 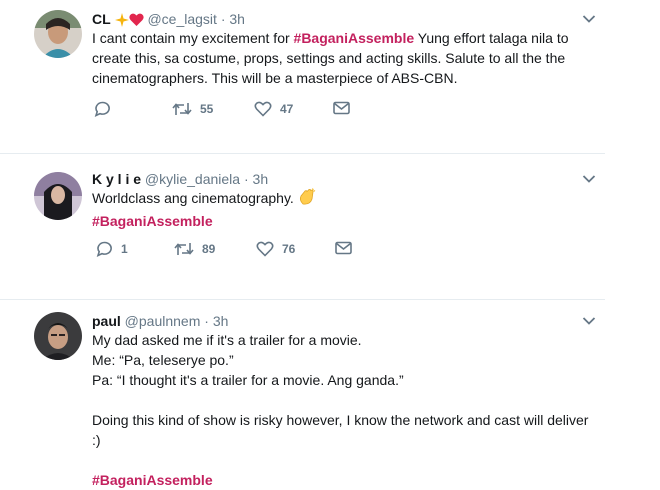 I want to click on retweet-button: 89, so click(x=194, y=249).